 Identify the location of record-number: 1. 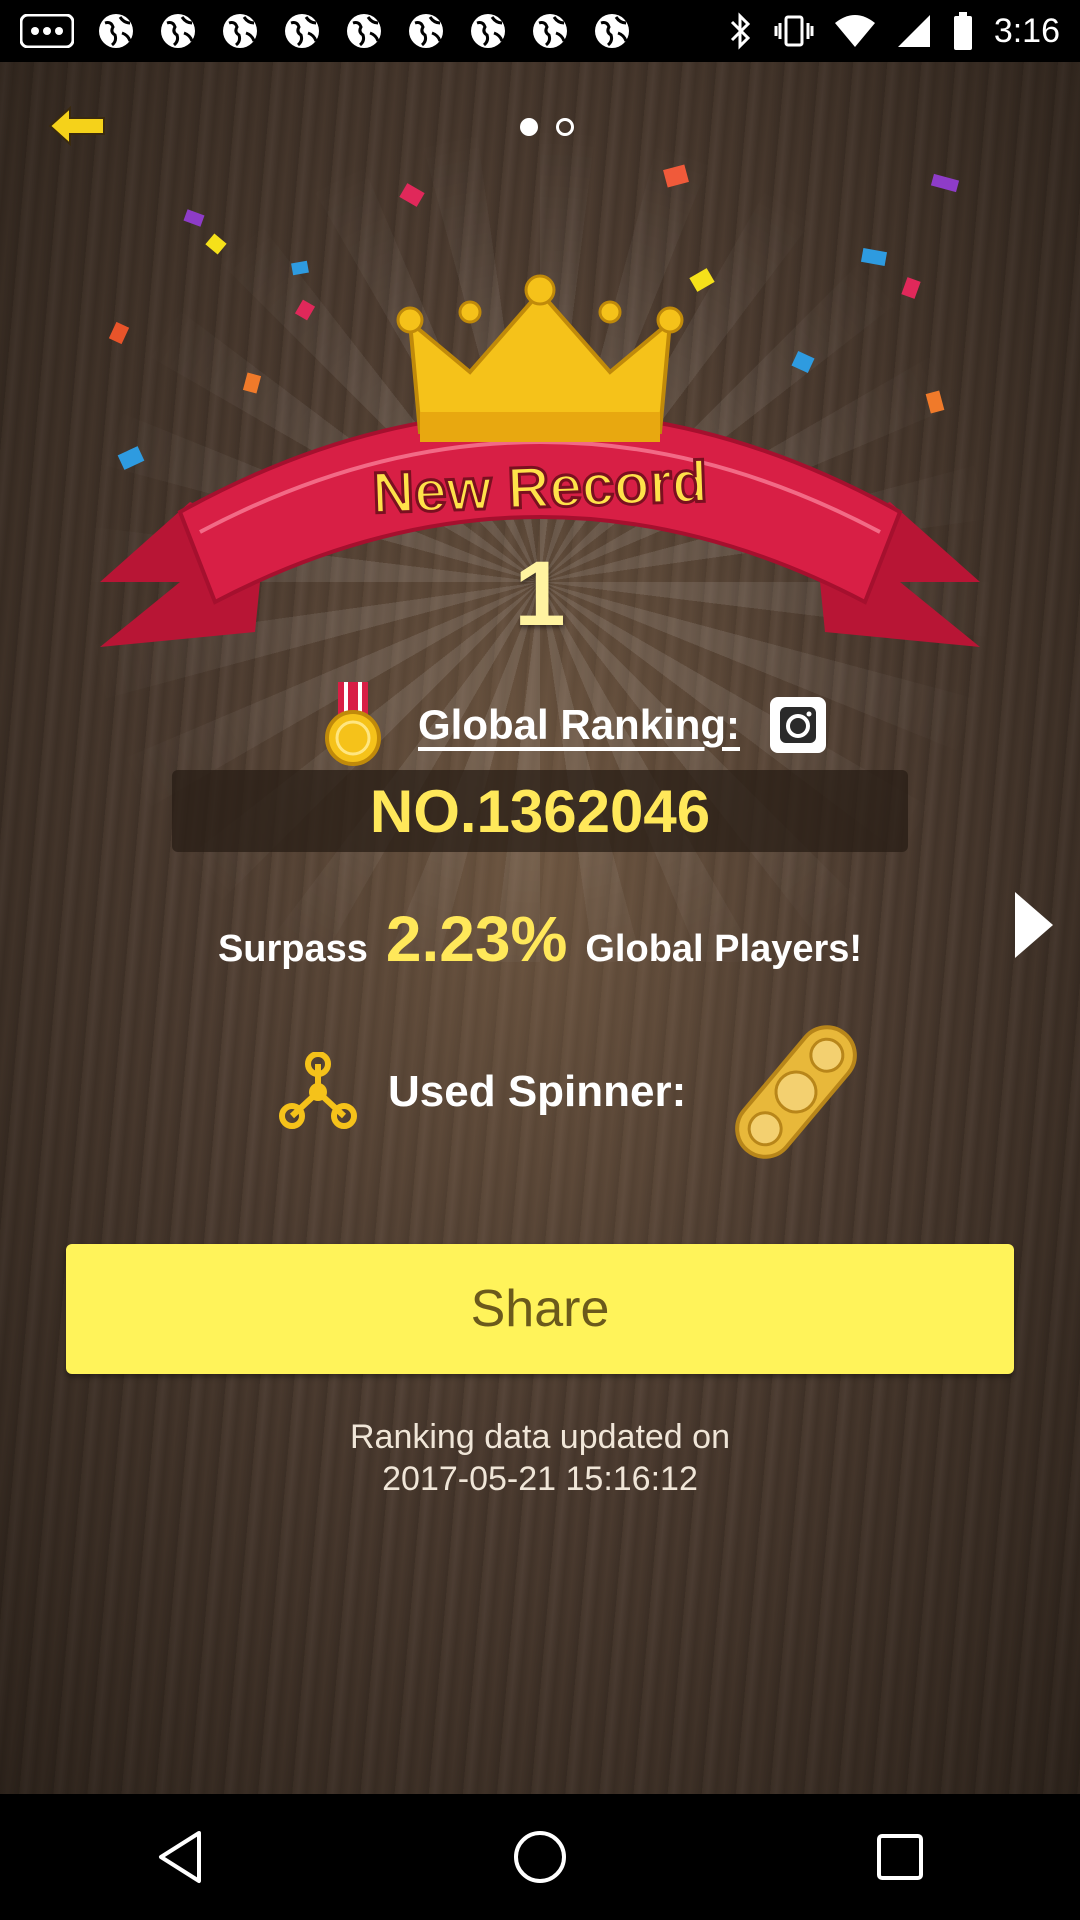
(540, 594).